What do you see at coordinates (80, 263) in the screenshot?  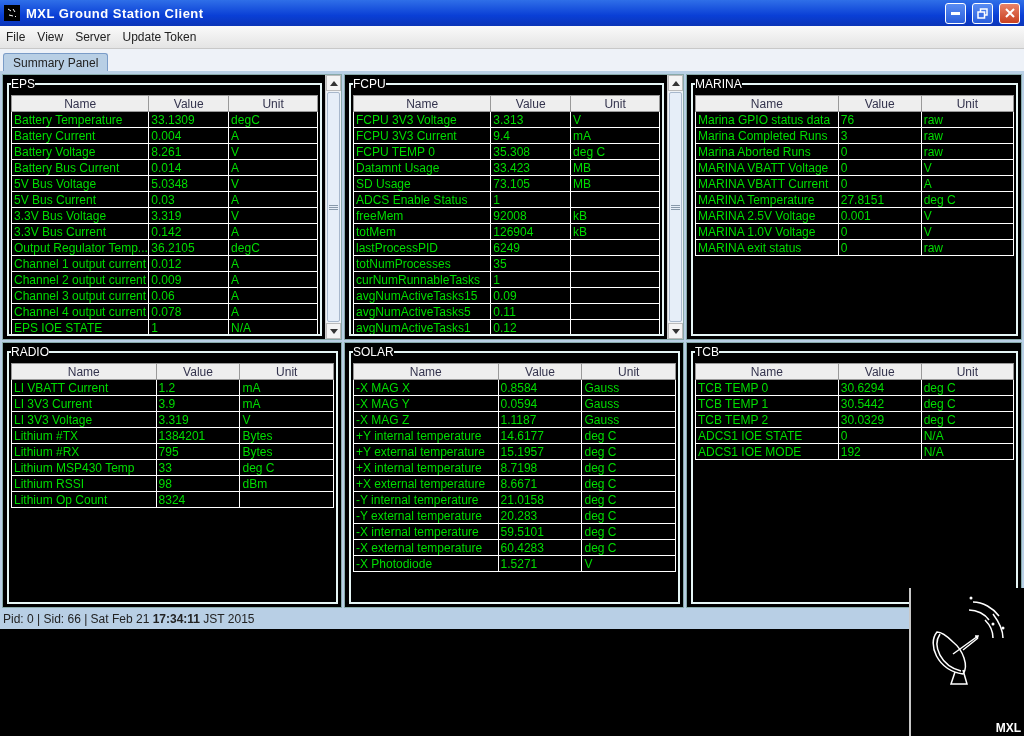 I see `table-cell: Channel 1 output current` at bounding box center [80, 263].